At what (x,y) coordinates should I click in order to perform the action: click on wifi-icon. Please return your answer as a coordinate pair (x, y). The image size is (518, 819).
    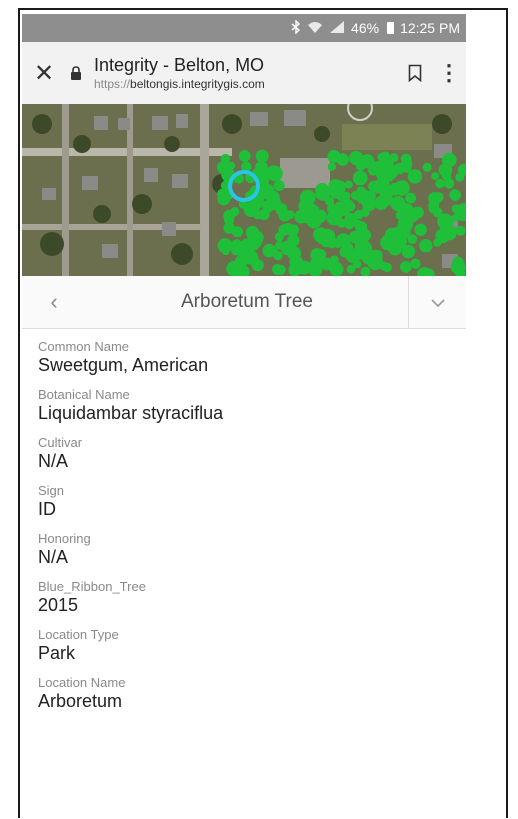
    Looking at the image, I should click on (315, 28).